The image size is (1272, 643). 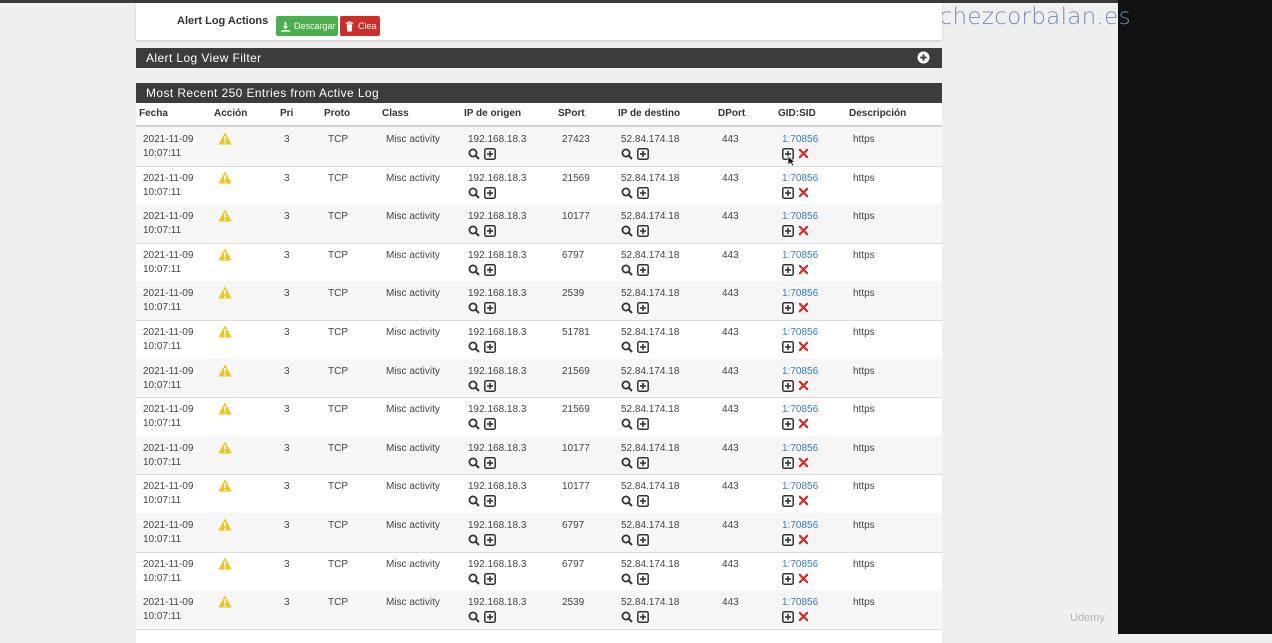 What do you see at coordinates (571, 113) in the screenshot?
I see `column-header-sport: SPort` at bounding box center [571, 113].